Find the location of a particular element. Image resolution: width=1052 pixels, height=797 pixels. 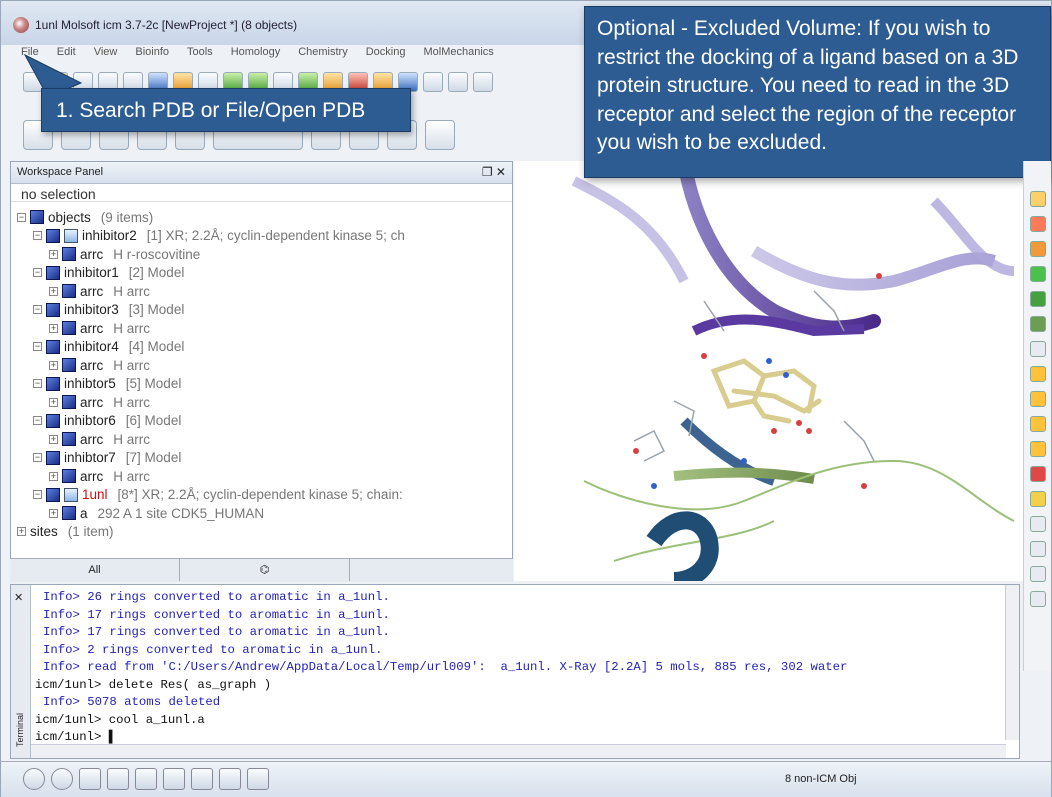

menu-item-tools: Tools is located at coordinates (200, 55).